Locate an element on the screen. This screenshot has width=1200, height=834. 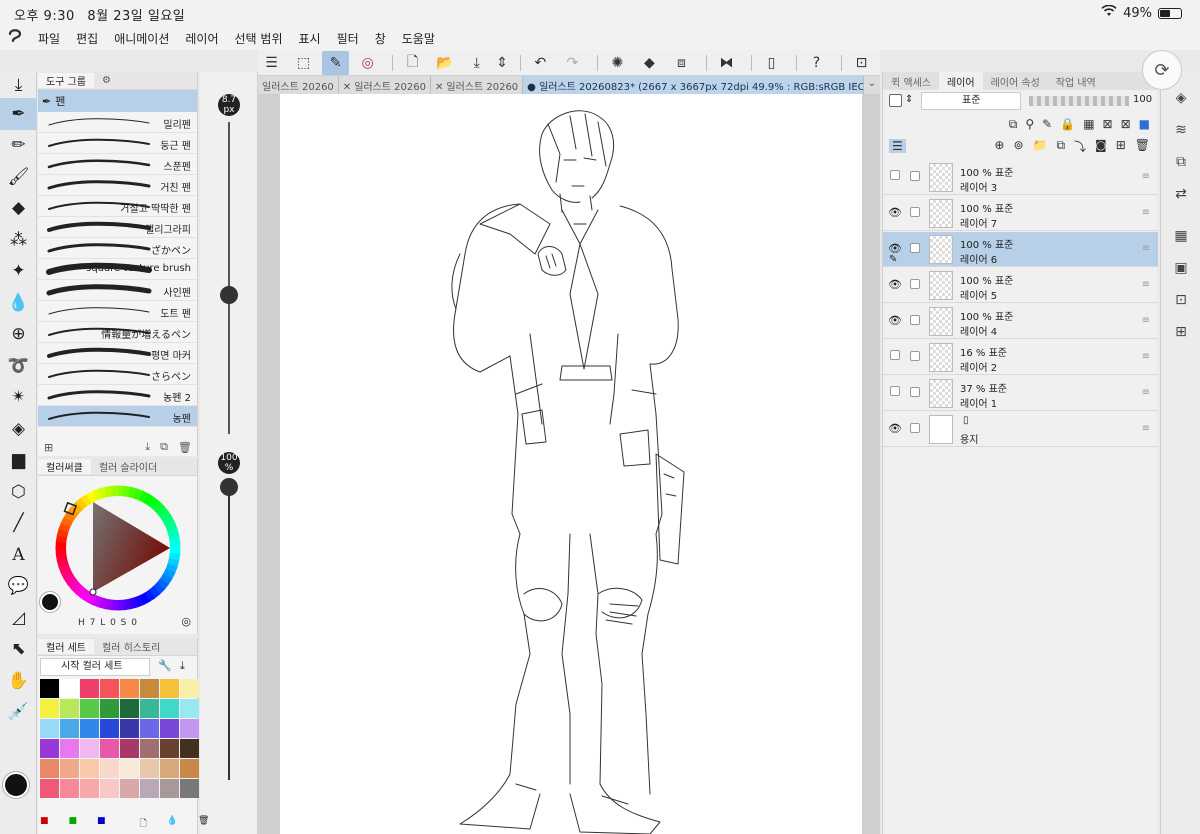
layer-row: 👁 100 % 표준 레이어 5 ≡ is located at coordinates (1020, 285).